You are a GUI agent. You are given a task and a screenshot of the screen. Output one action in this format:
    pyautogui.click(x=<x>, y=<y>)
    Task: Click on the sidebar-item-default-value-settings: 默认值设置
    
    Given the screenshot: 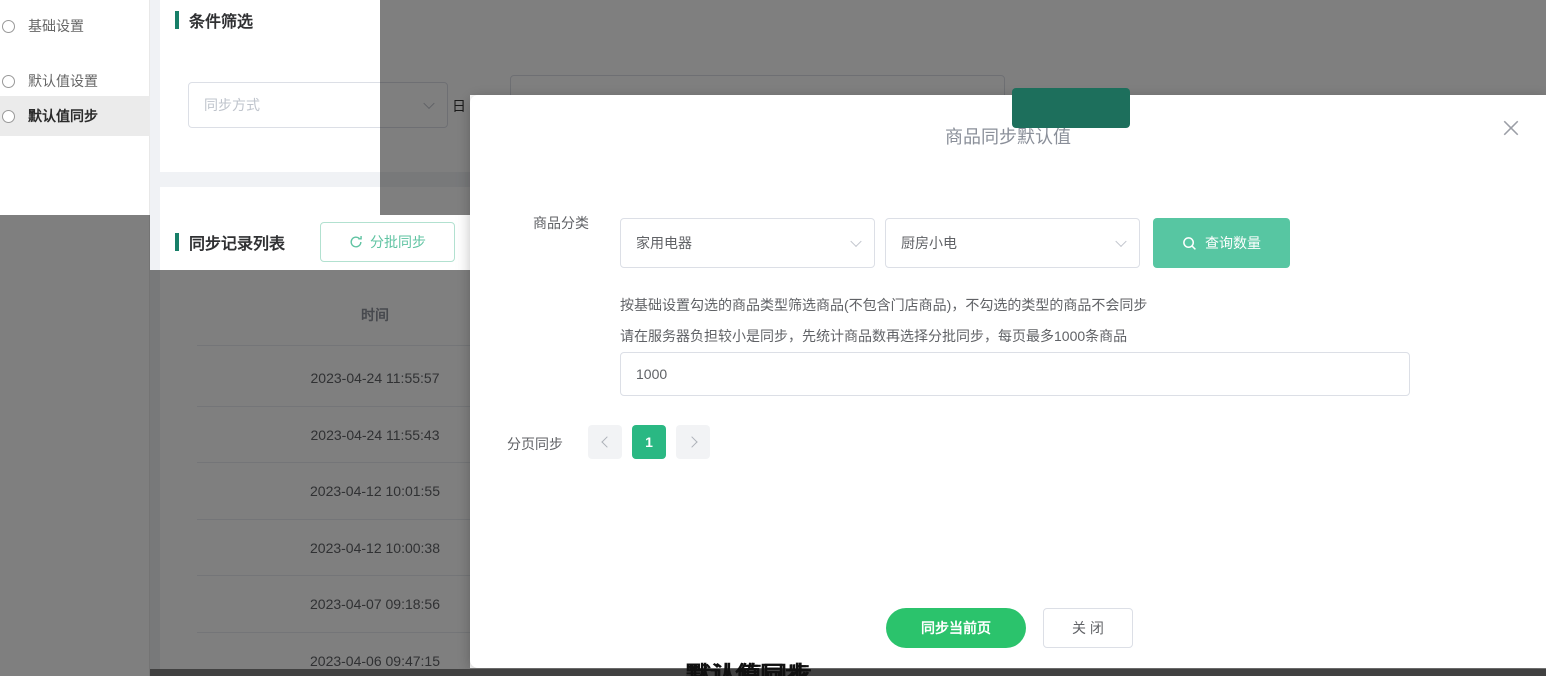 What is the action you would take?
    pyautogui.click(x=75, y=81)
    